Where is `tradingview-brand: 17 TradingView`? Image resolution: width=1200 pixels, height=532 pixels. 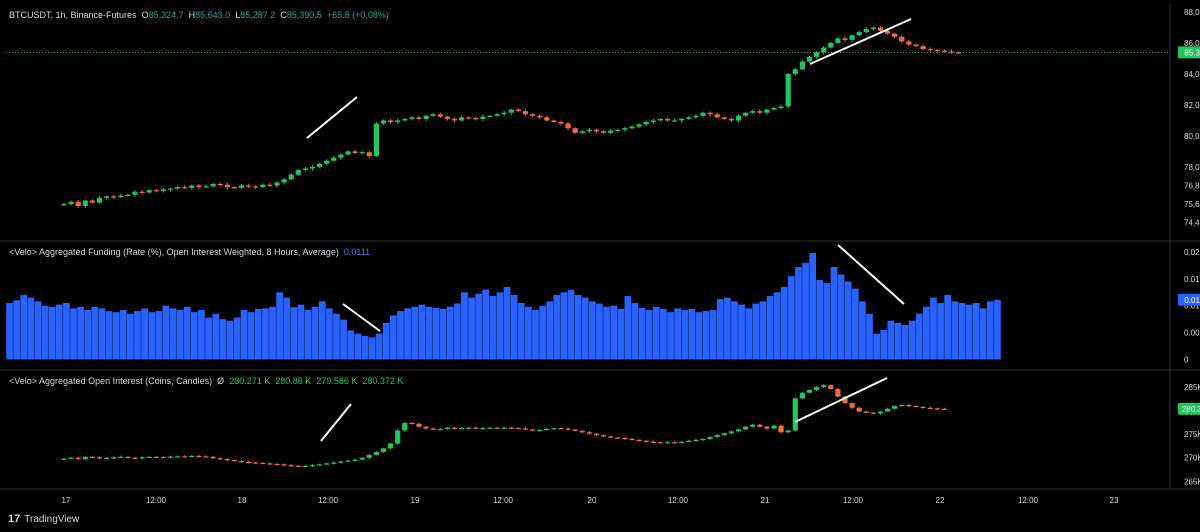 tradingview-brand: 17 TradingView is located at coordinates (43, 519).